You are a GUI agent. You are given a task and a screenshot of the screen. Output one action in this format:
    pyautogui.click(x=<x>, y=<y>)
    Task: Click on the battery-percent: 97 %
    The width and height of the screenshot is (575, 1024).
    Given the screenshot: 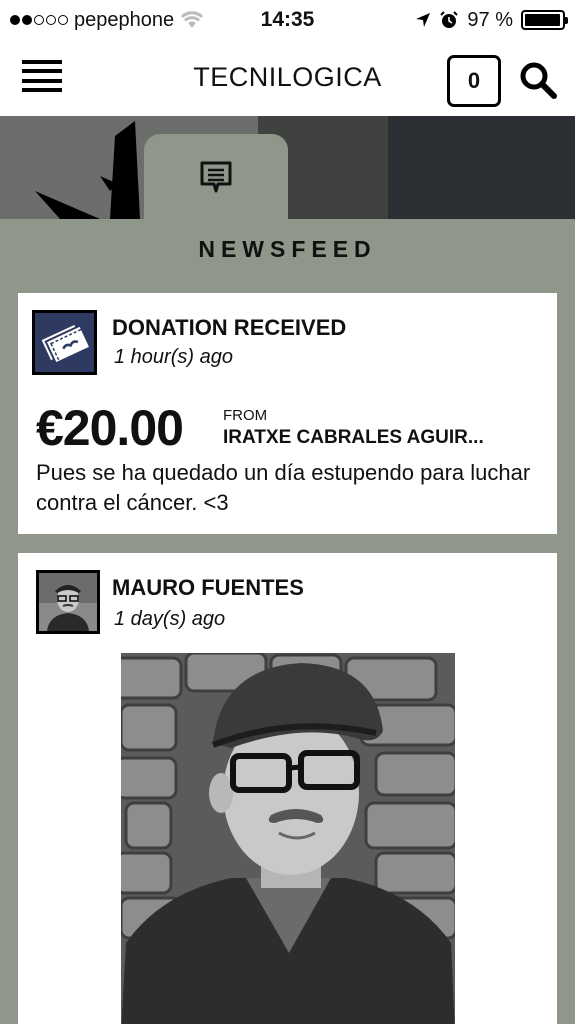 What is the action you would take?
    pyautogui.click(x=490, y=19)
    